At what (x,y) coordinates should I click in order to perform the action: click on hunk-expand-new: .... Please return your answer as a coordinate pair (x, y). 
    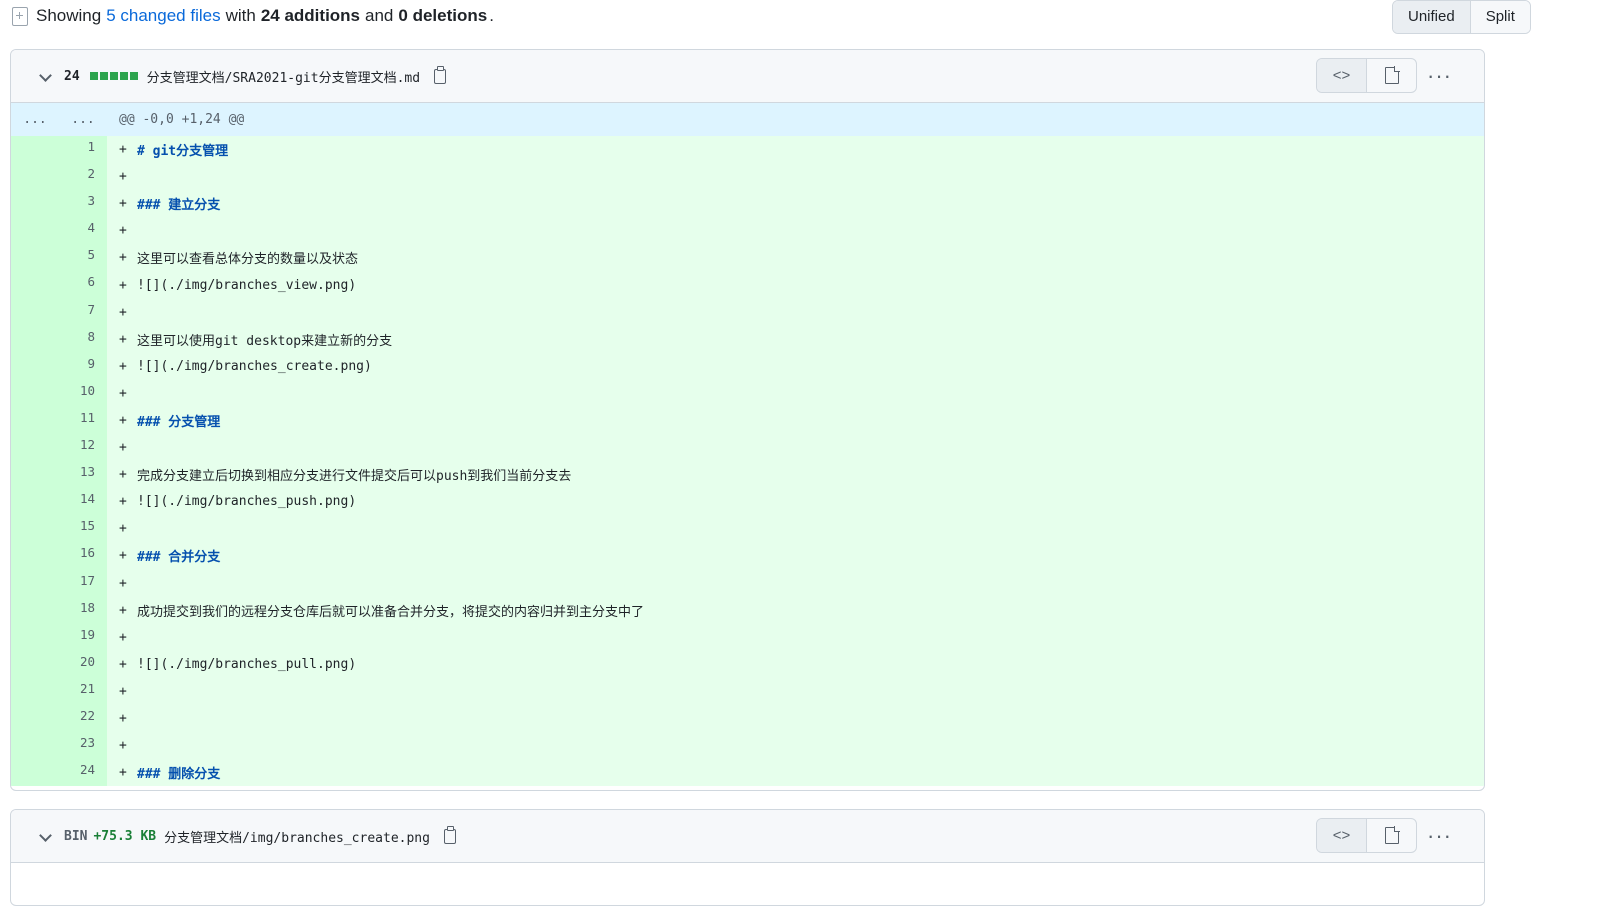
    Looking at the image, I should click on (83, 119).